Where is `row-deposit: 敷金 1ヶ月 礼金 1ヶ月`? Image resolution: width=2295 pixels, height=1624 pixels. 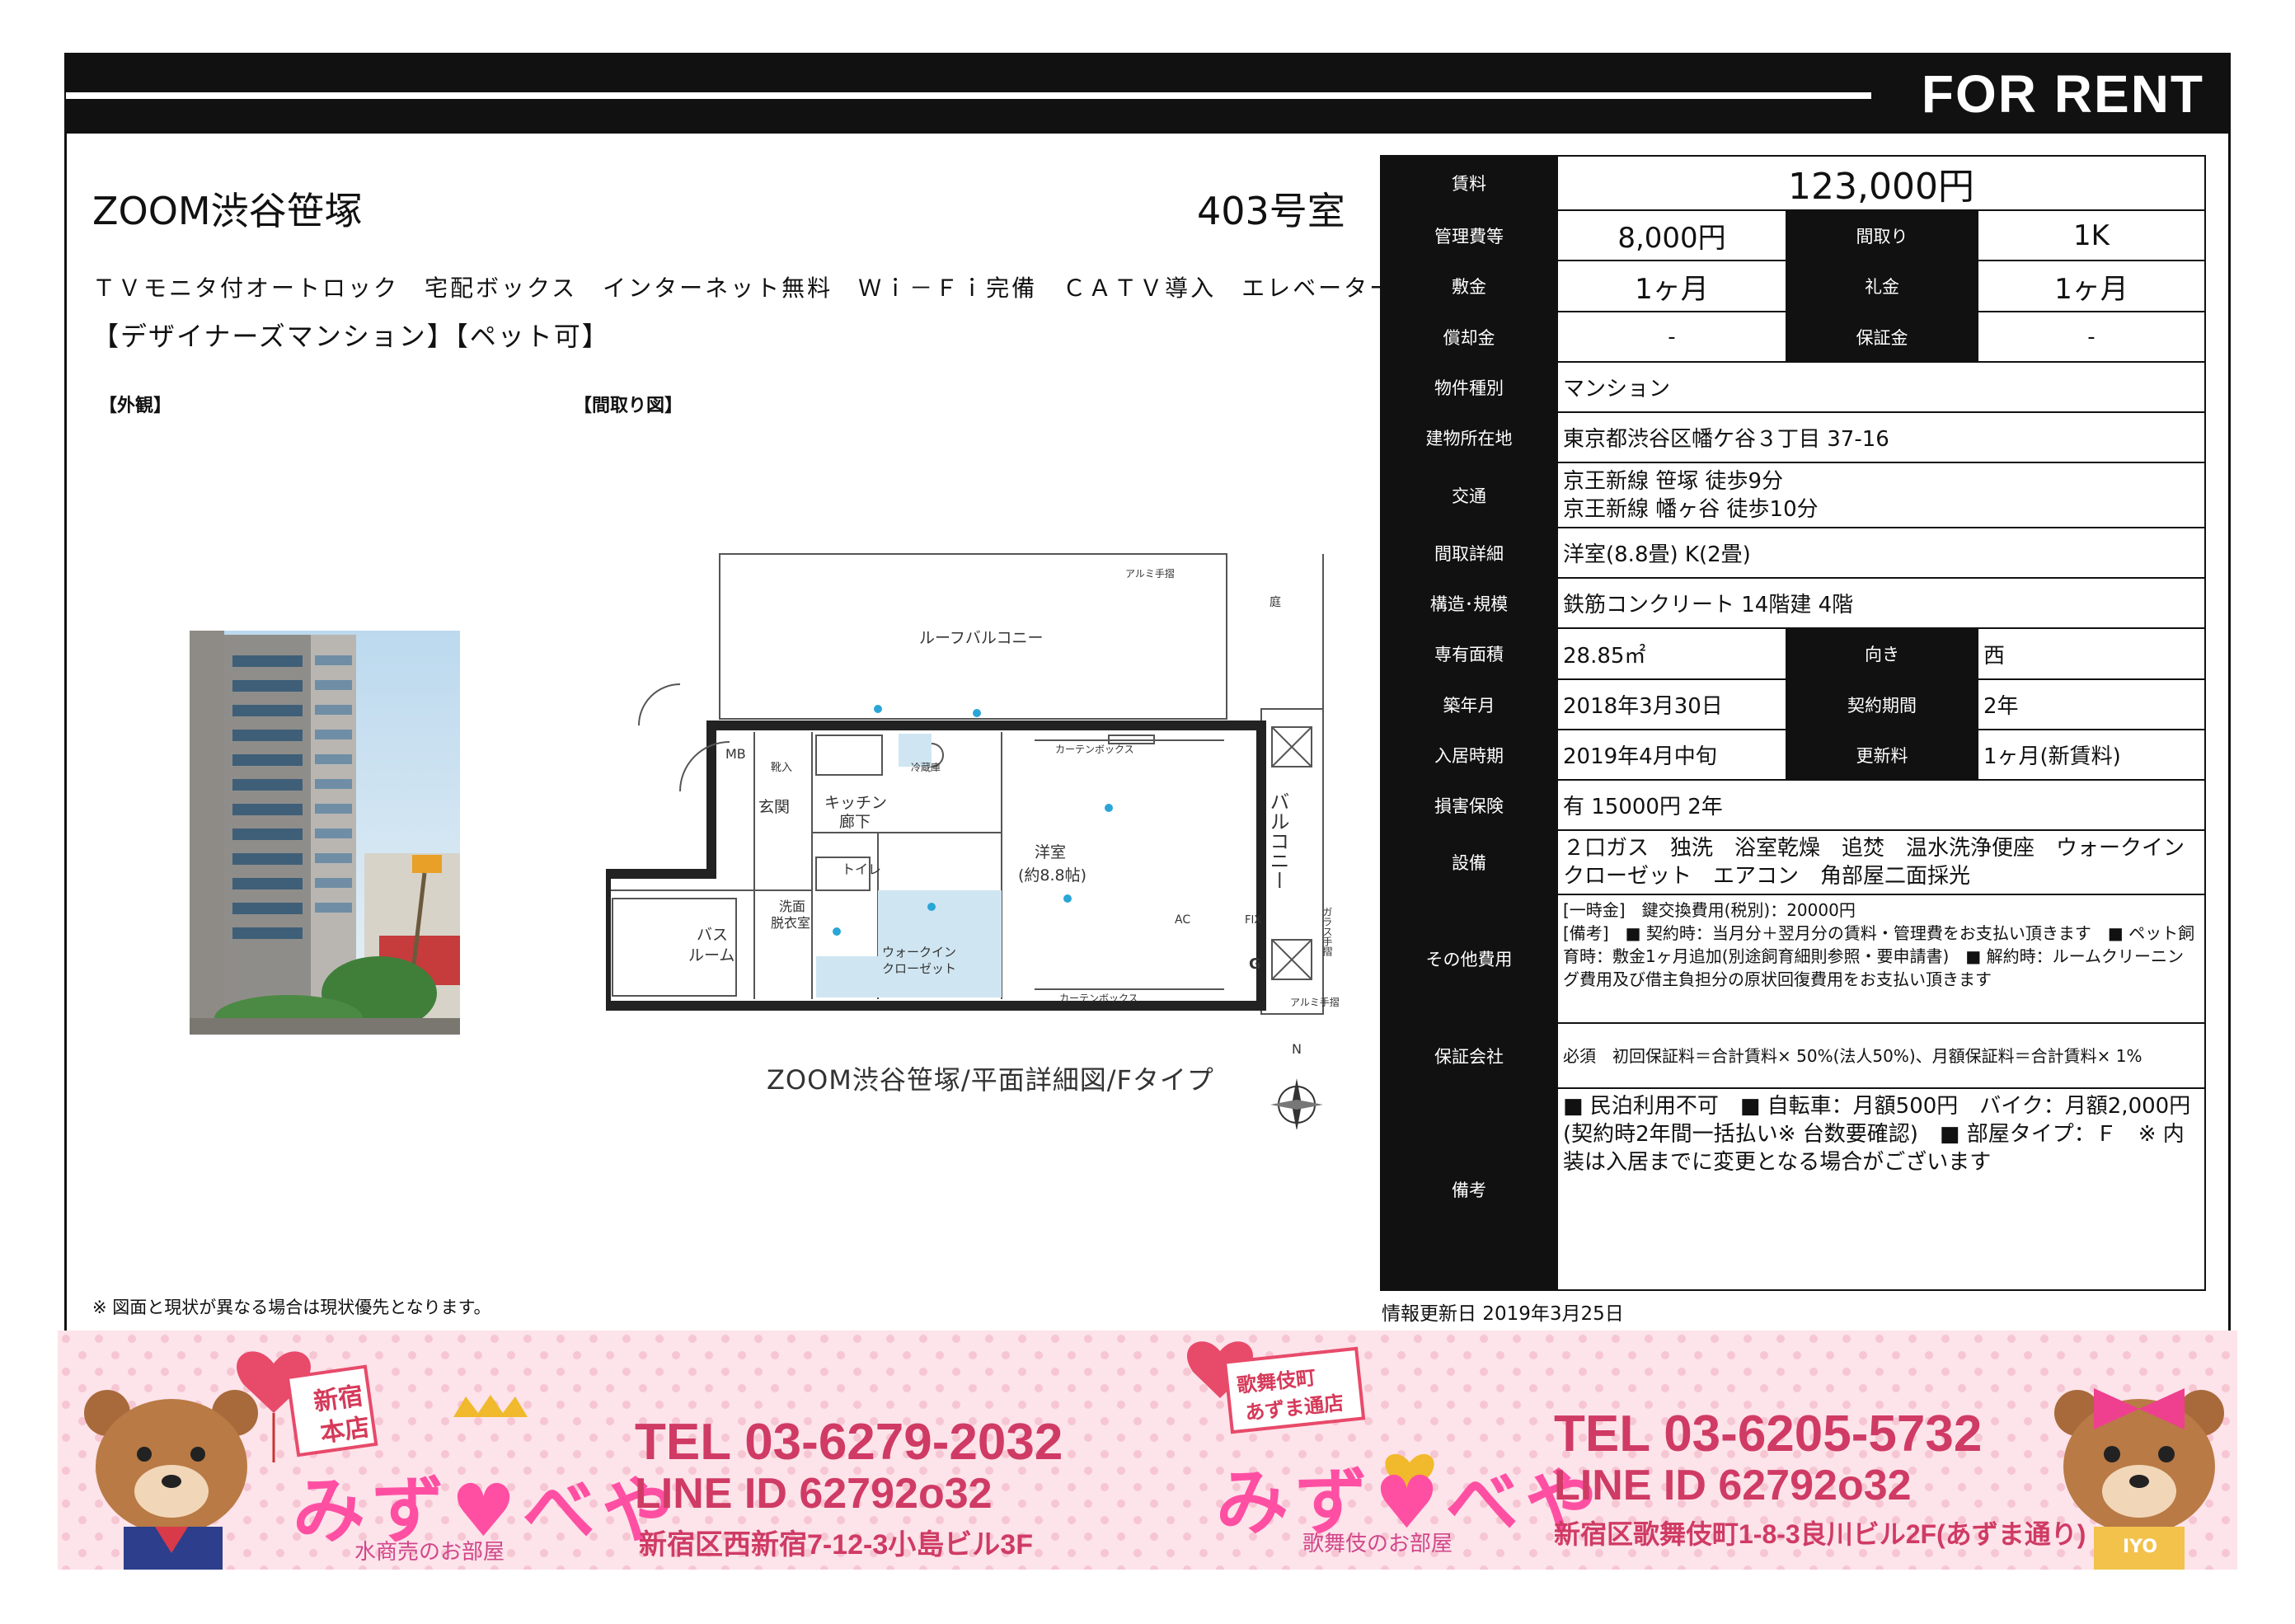 row-deposit: 敷金 1ヶ月 礼金 1ヶ月 is located at coordinates (1793, 286).